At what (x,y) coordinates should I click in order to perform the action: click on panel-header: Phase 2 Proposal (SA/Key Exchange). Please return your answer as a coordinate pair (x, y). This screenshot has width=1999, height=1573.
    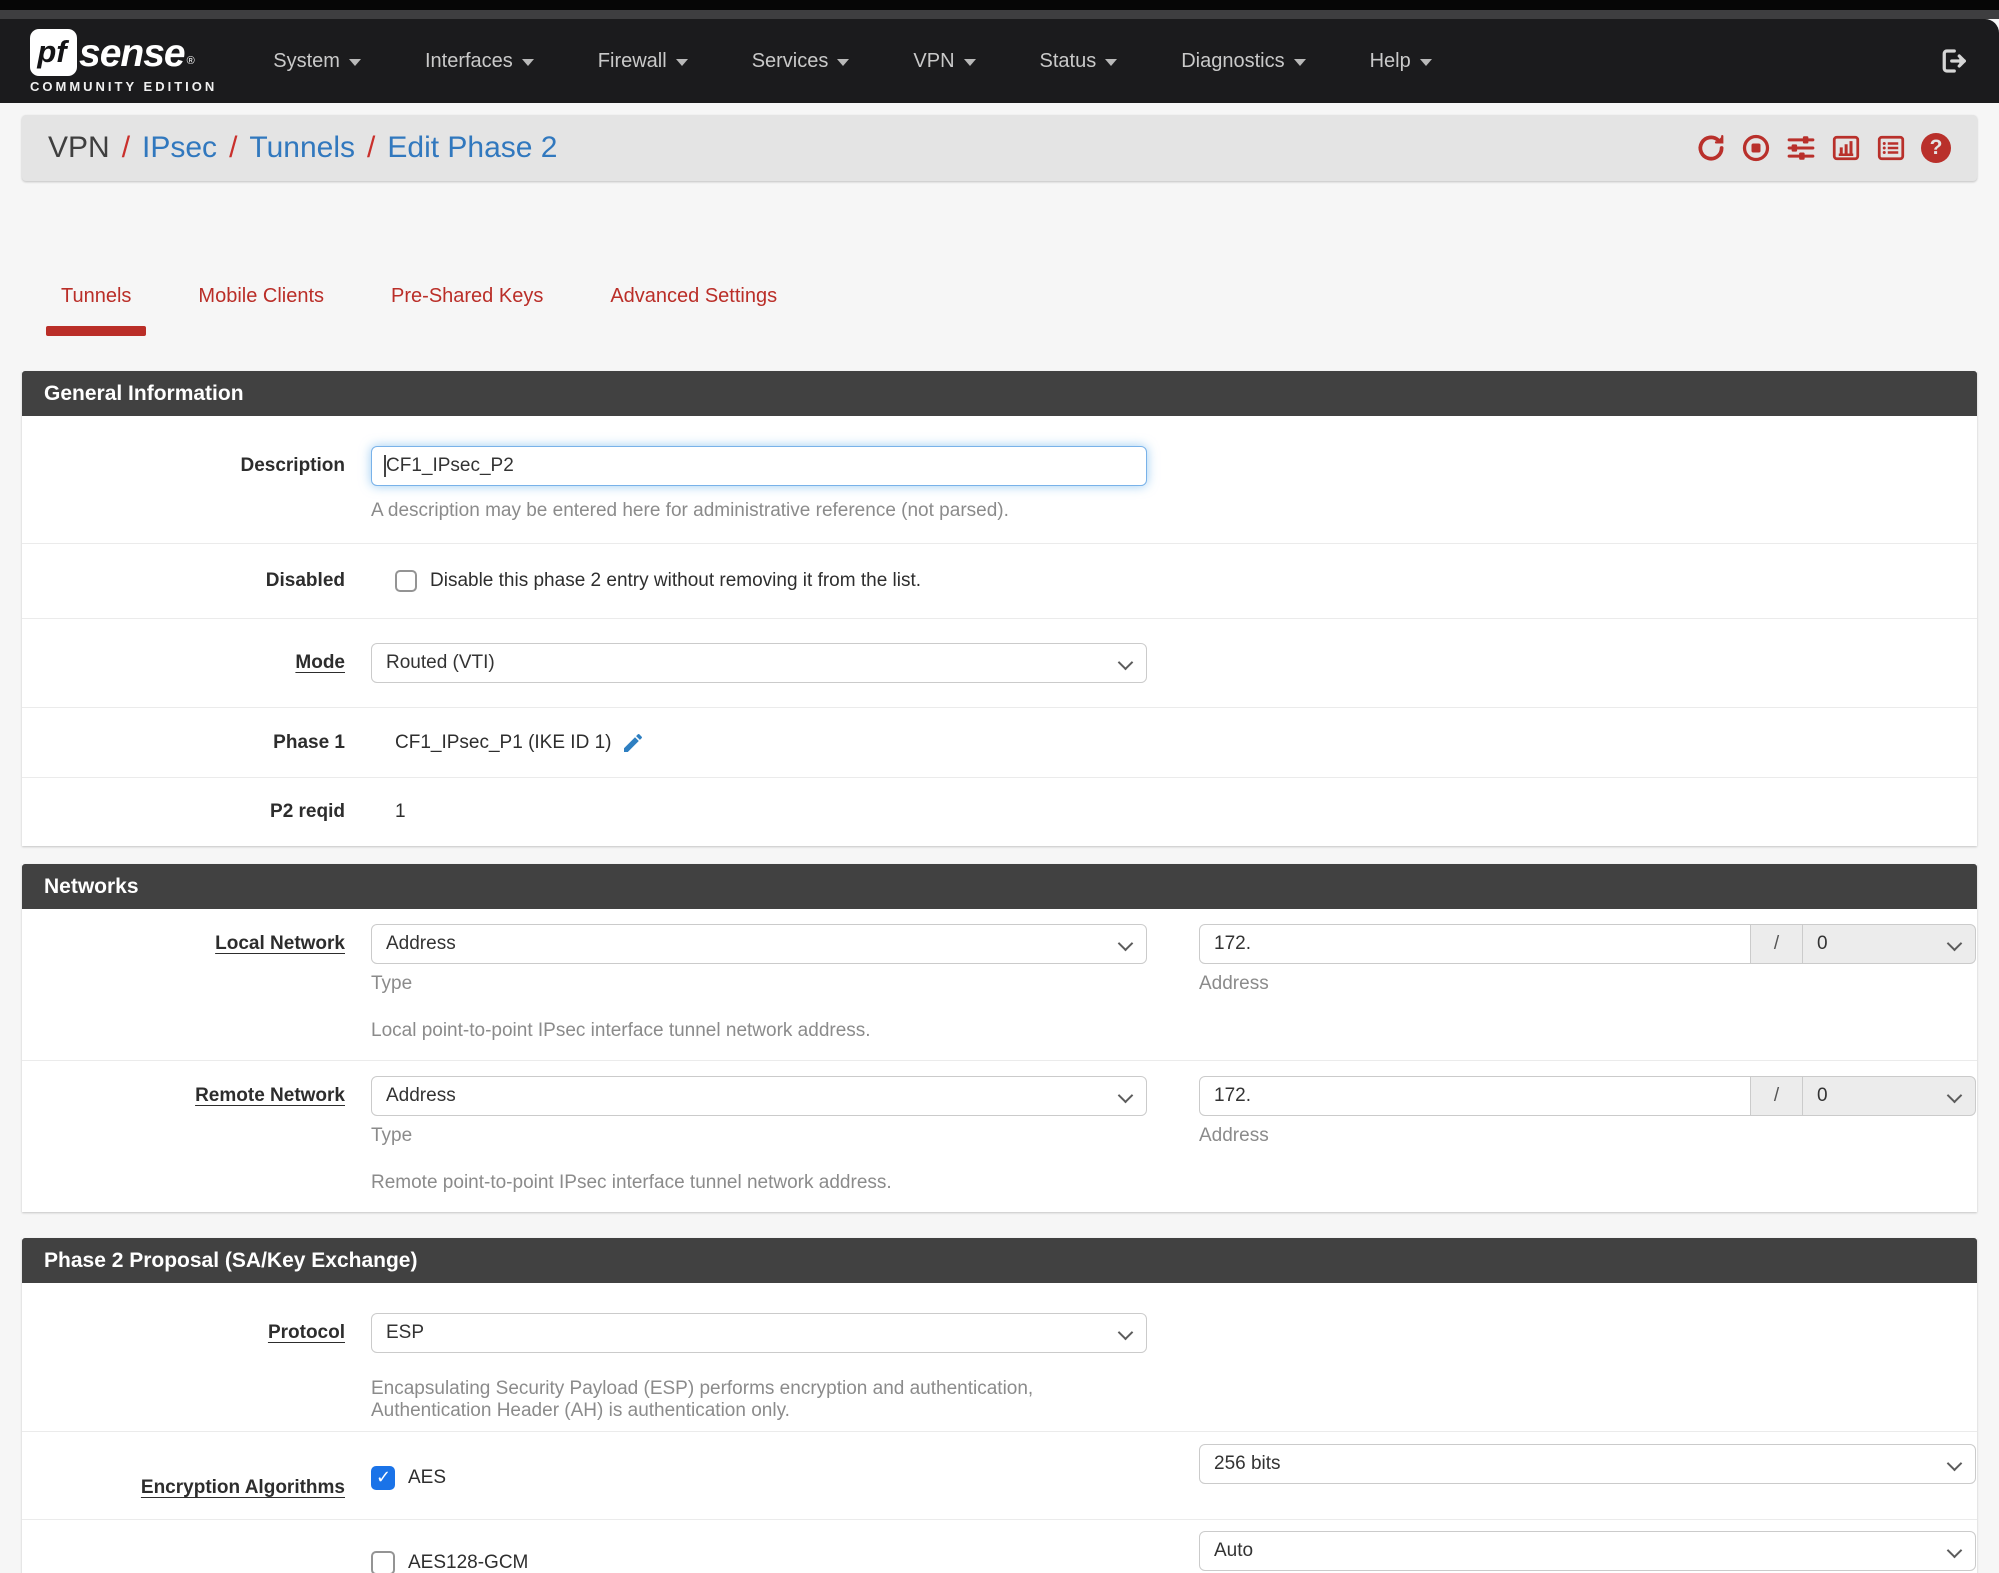
    Looking at the image, I should click on (999, 1260).